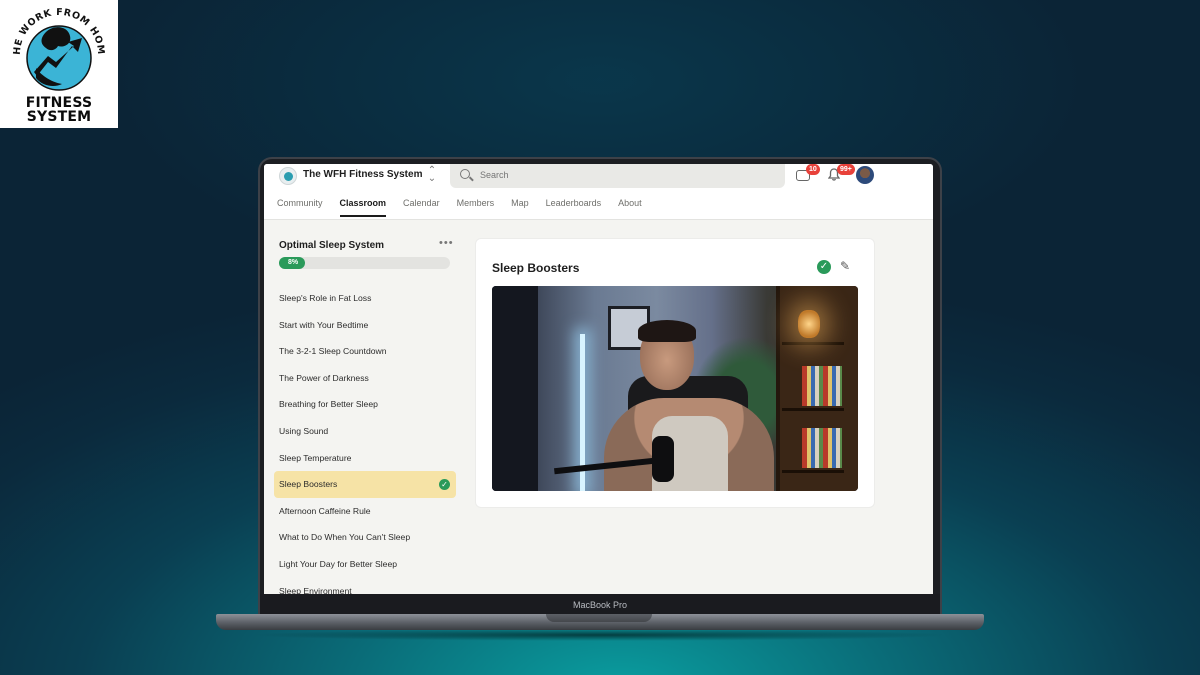 The height and width of the screenshot is (675, 1200). Describe the element at coordinates (365, 404) in the screenshot. I see `lesson-item: Breathing for Better Sleep` at that location.